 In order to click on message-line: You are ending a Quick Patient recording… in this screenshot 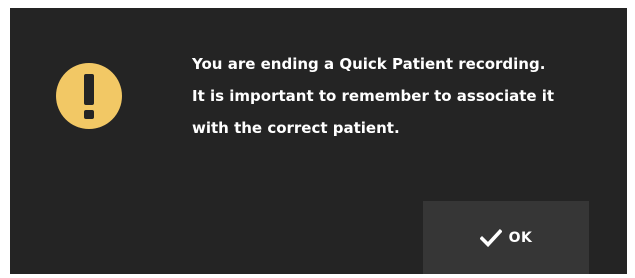, I will do `click(369, 64)`.